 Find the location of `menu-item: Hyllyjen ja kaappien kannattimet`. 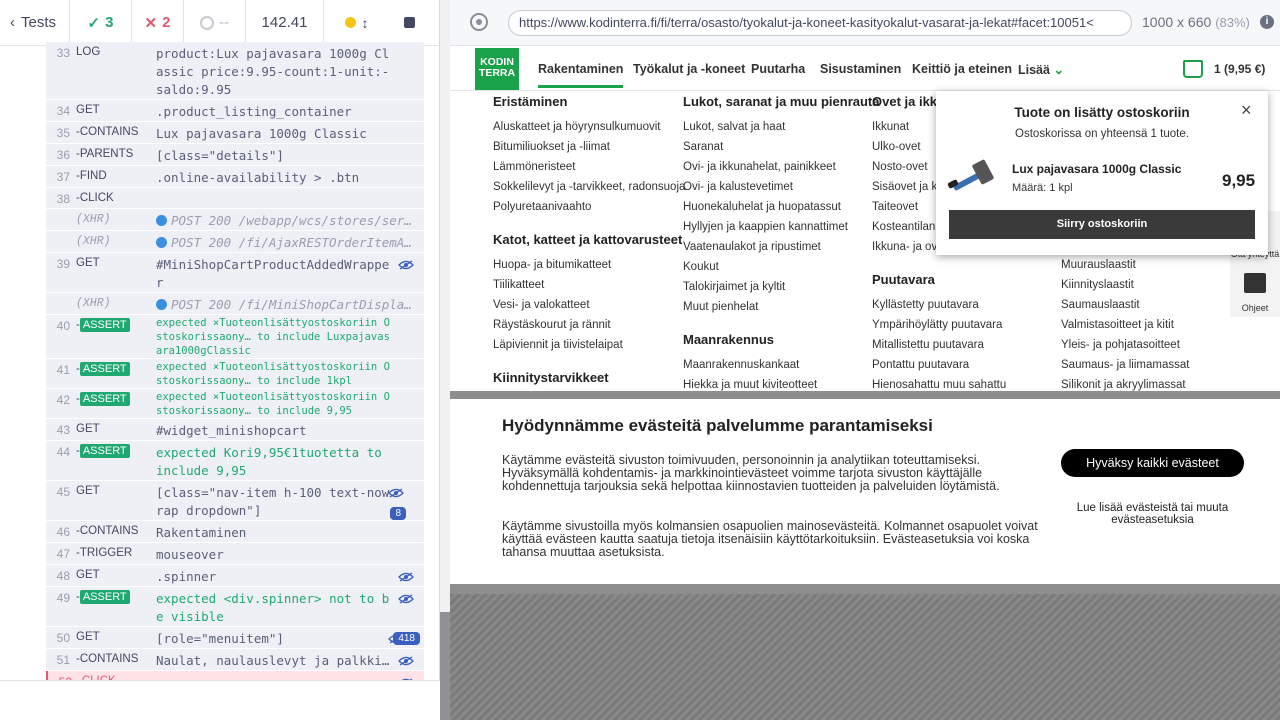

menu-item: Hyllyjen ja kaappien kannattimet is located at coordinates (775, 227).